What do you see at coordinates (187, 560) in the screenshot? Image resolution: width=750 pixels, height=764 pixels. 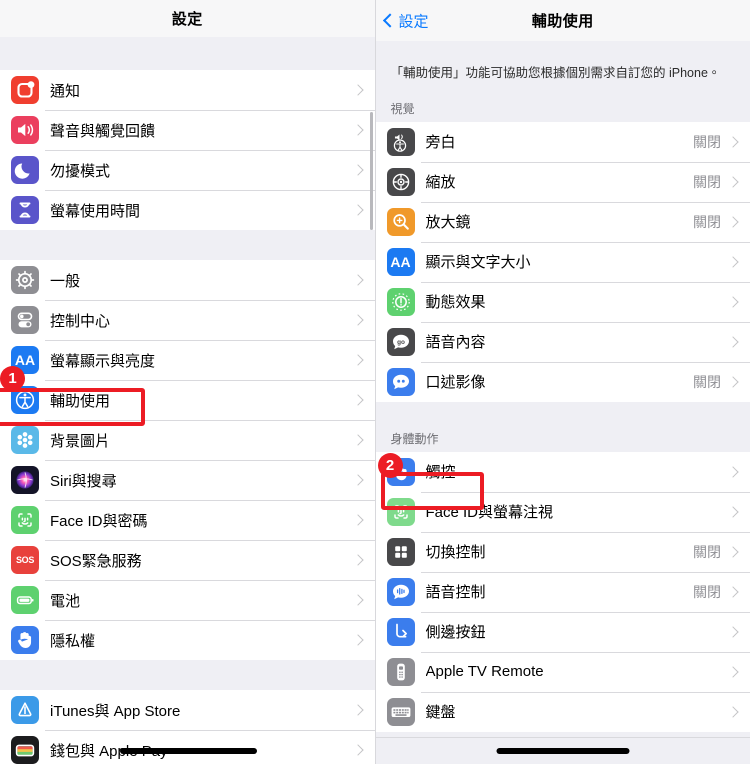 I see `sidebar-item-emergency-sos: SOS SOS緊急服務` at bounding box center [187, 560].